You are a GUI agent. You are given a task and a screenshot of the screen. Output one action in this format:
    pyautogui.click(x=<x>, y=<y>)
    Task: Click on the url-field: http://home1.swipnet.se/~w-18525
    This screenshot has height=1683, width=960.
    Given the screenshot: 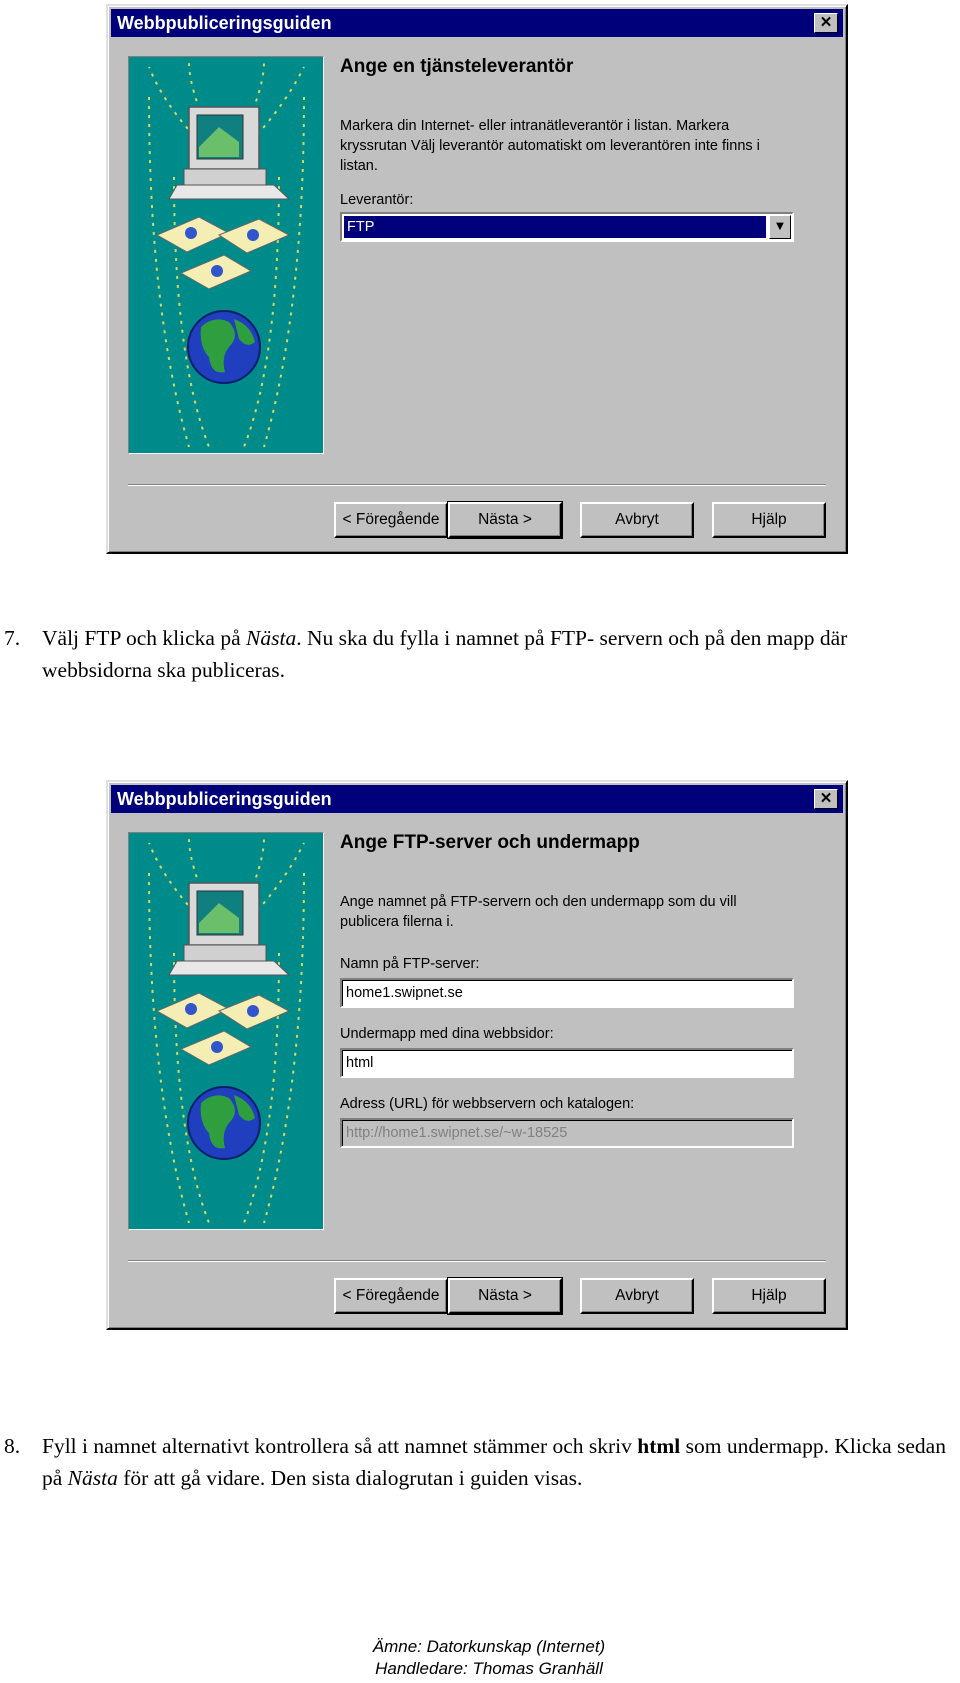 What is the action you would take?
    pyautogui.click(x=567, y=1133)
    